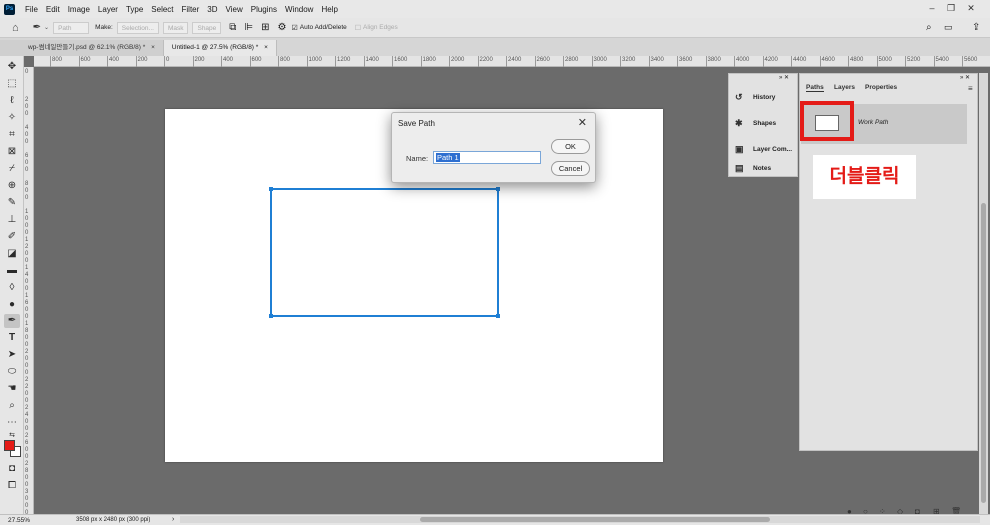  Describe the element at coordinates (12, 355) in the screenshot. I see `path-selection-tool-icon: ➤` at that location.